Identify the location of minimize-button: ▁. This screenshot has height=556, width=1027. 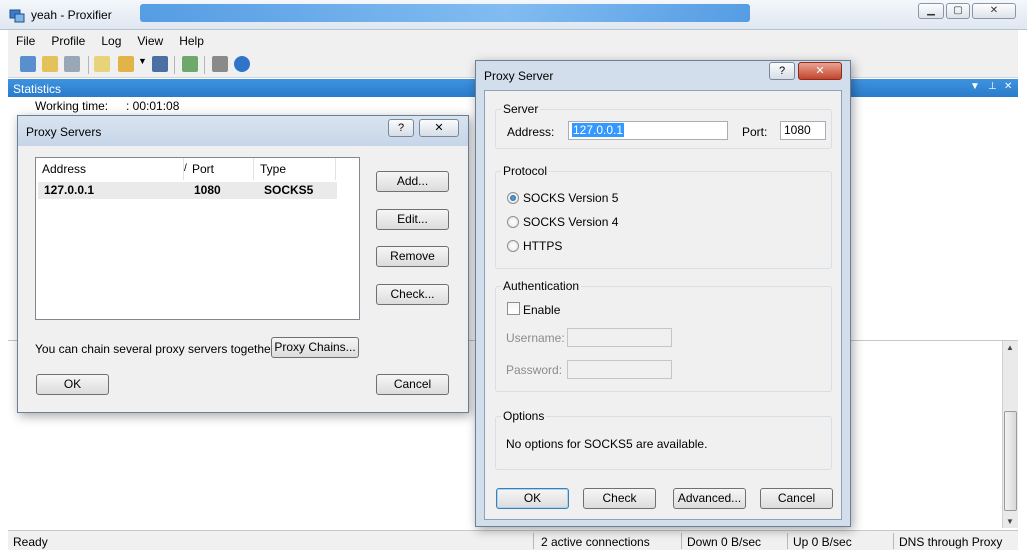
(931, 11).